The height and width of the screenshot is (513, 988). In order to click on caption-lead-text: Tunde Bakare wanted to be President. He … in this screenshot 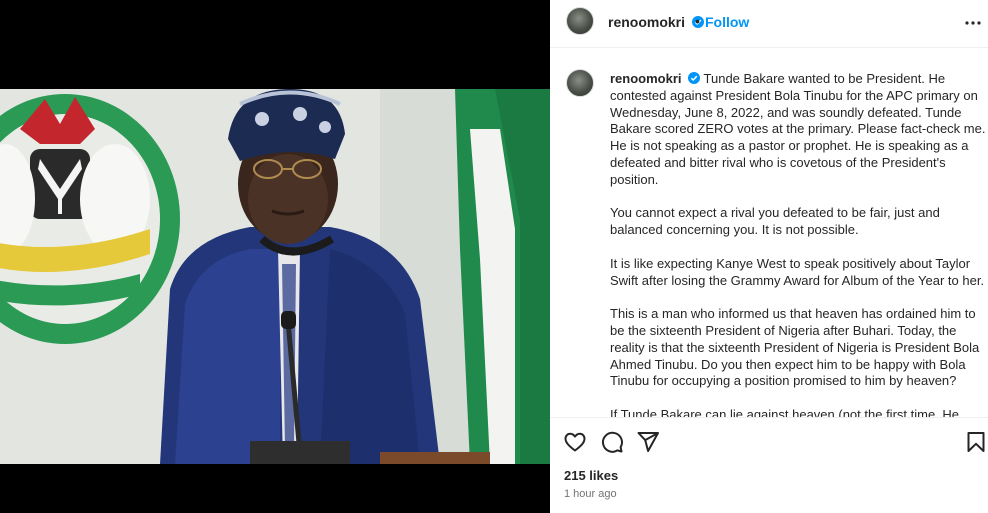, I will do `click(798, 129)`.